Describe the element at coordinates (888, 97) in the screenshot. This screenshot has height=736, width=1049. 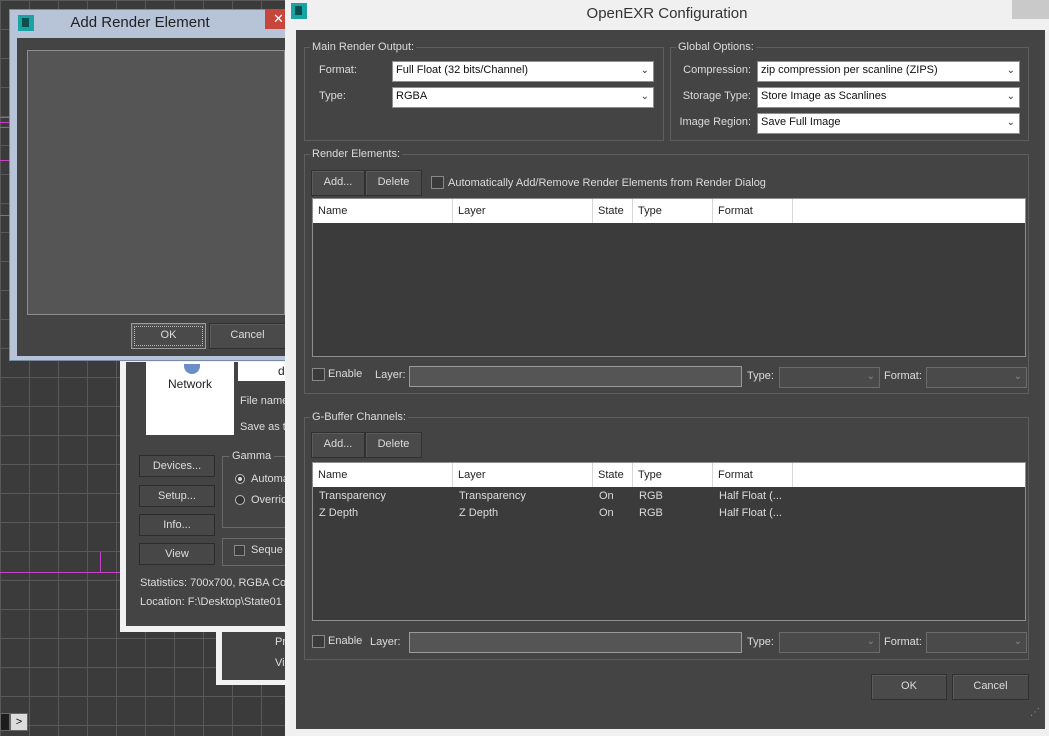
I see `storage-type-dropdown: Store Image as Scanlines ⌄` at that location.